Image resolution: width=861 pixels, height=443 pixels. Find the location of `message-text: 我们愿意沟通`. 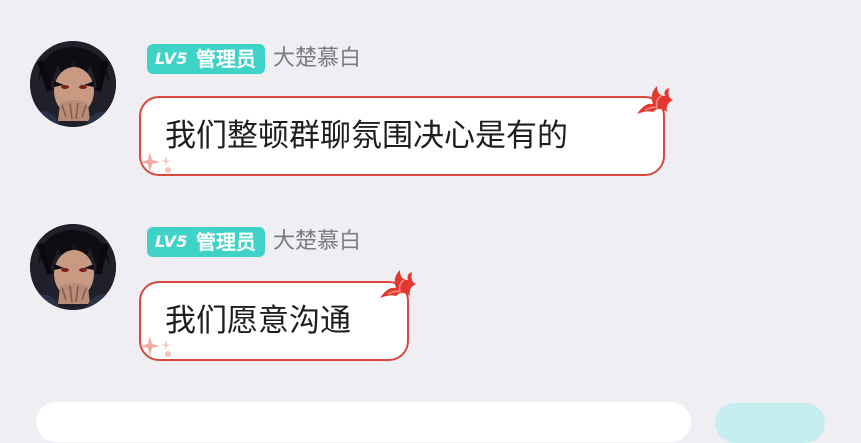

message-text: 我们愿意沟通 is located at coordinates (258, 321).